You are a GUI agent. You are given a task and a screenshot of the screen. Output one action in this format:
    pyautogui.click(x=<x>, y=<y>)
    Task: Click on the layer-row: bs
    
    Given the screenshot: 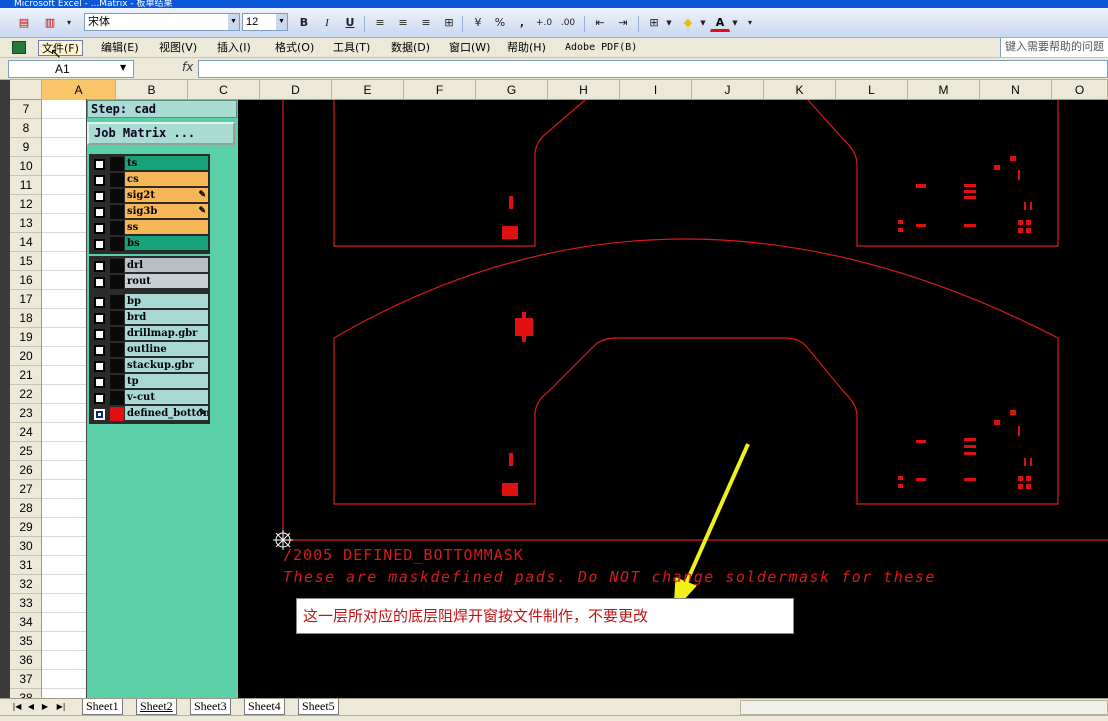 What is the action you would take?
    pyautogui.click(x=149, y=244)
    